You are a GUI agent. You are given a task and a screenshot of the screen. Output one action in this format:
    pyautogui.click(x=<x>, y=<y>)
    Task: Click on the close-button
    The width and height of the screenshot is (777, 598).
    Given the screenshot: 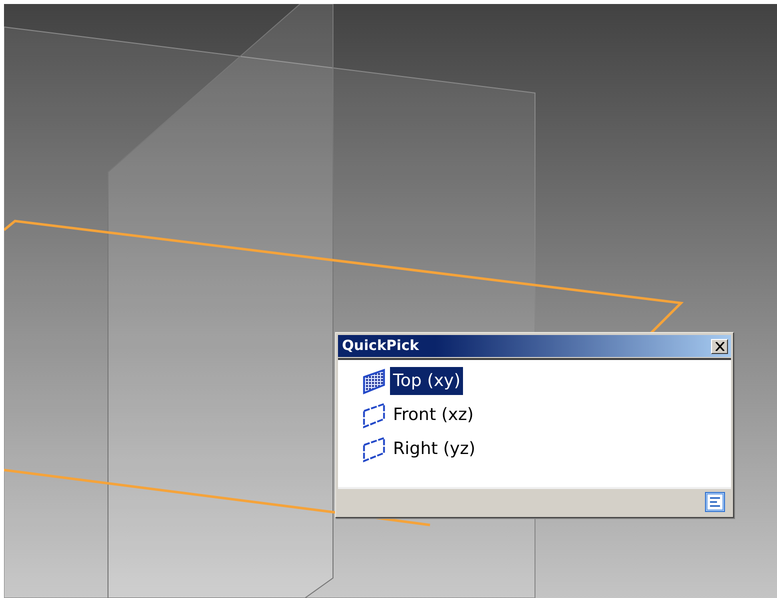 What is the action you would take?
    pyautogui.click(x=719, y=346)
    